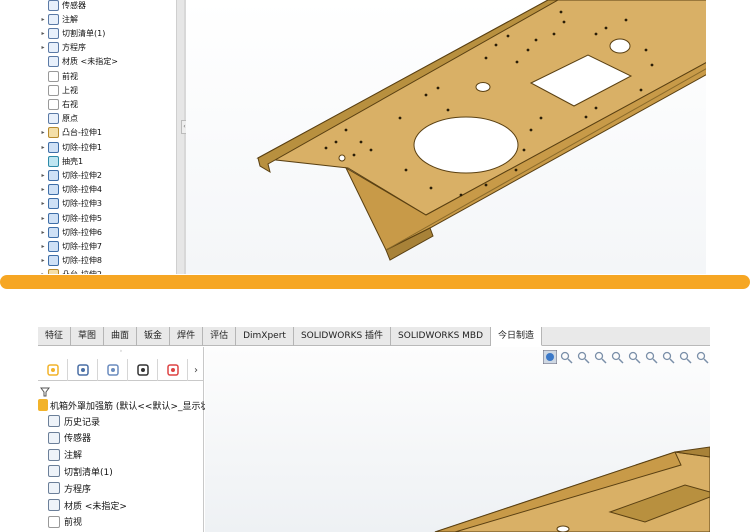 This screenshot has width=750, height=532. Describe the element at coordinates (82, 147) in the screenshot. I see `tree-item-label: 切除-拉伸1` at that location.